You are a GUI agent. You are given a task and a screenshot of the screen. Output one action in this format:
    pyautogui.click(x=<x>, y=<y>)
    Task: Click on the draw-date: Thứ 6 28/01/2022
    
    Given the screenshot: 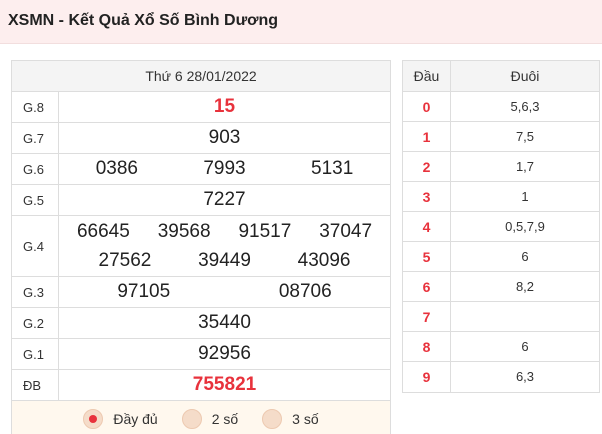 What is the action you would take?
    pyautogui.click(x=201, y=76)
    